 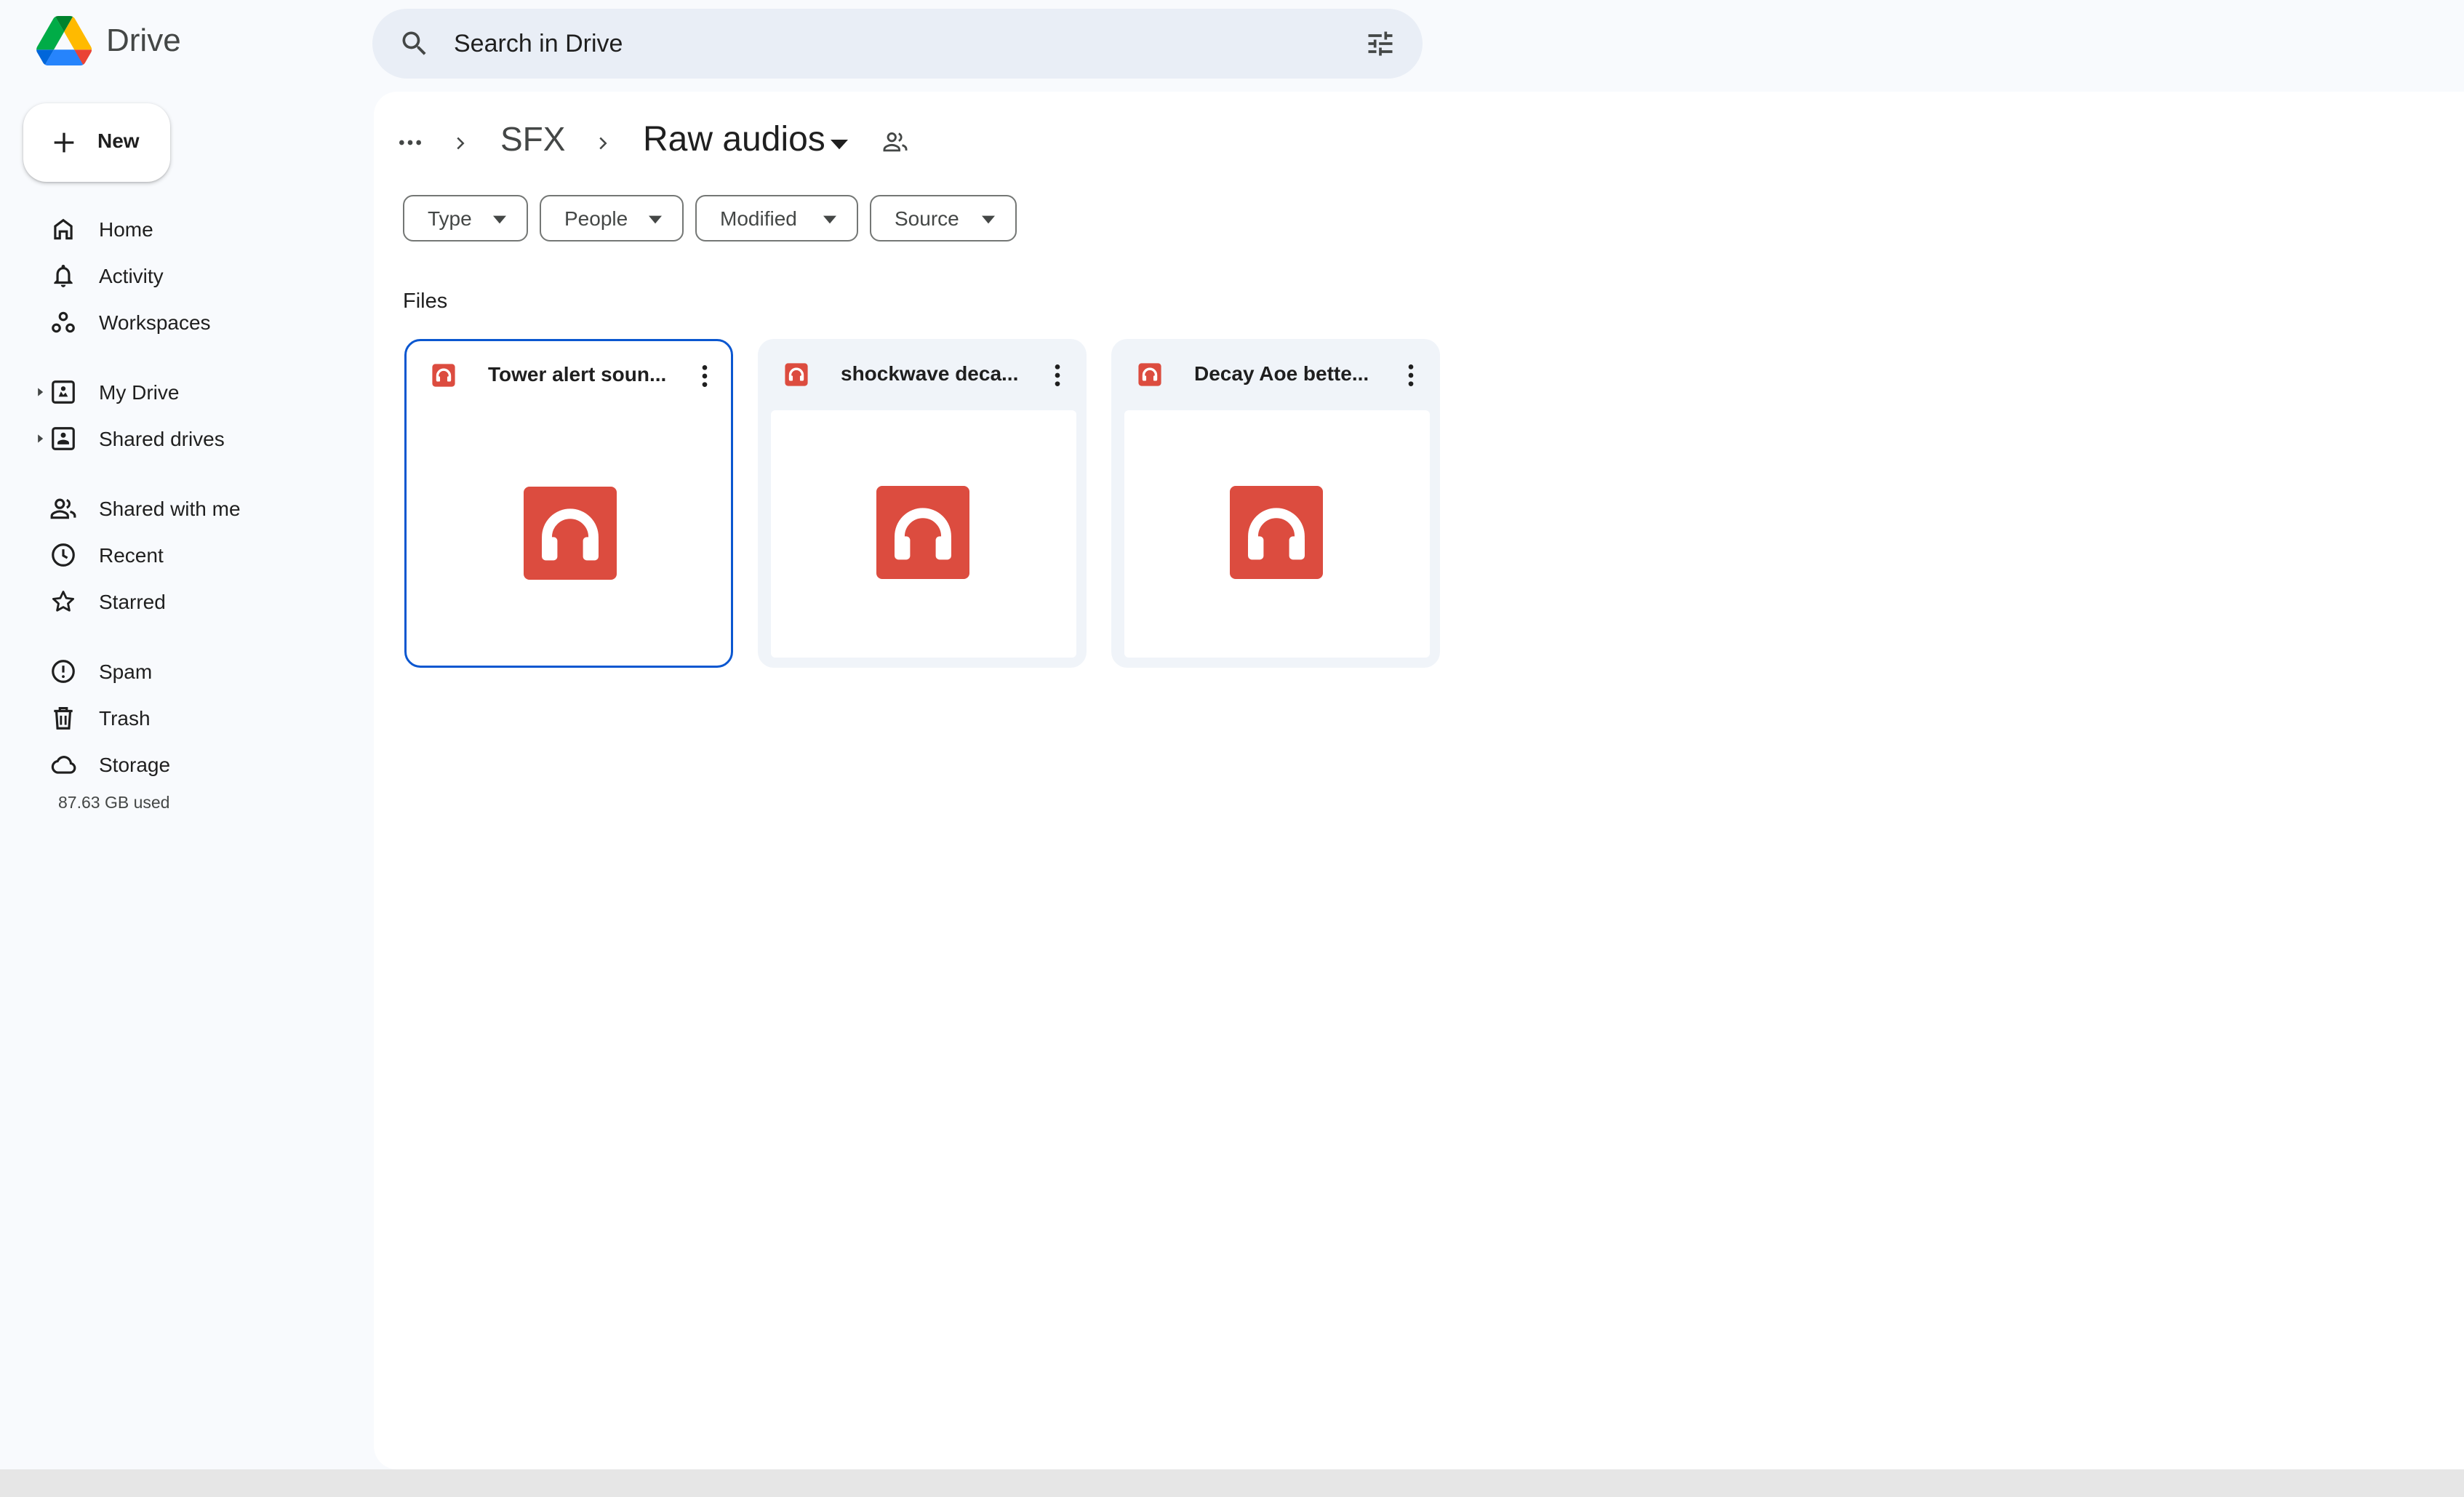 What do you see at coordinates (63, 322) in the screenshot?
I see `workspaces-icon` at bounding box center [63, 322].